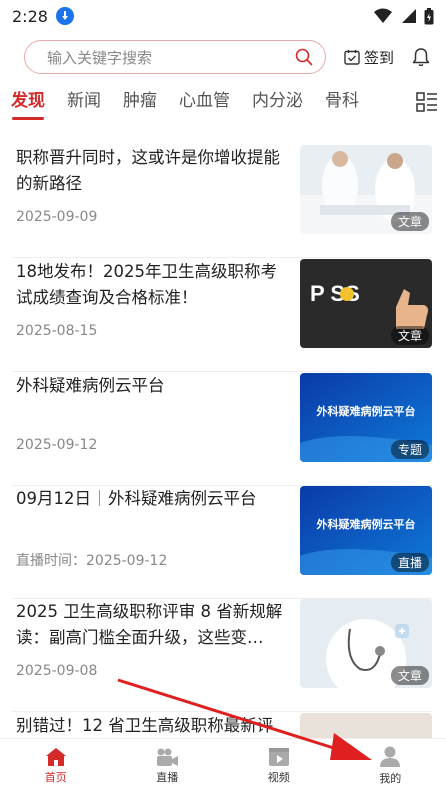 The width and height of the screenshot is (446, 793). I want to click on article-thumbnail: P SS 文章, so click(366, 303).